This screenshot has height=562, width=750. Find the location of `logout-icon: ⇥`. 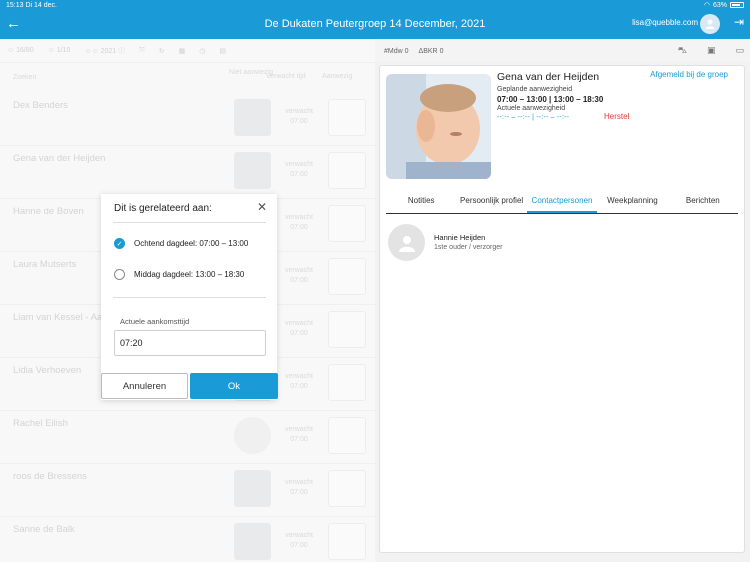

logout-icon: ⇥ is located at coordinates (739, 22).